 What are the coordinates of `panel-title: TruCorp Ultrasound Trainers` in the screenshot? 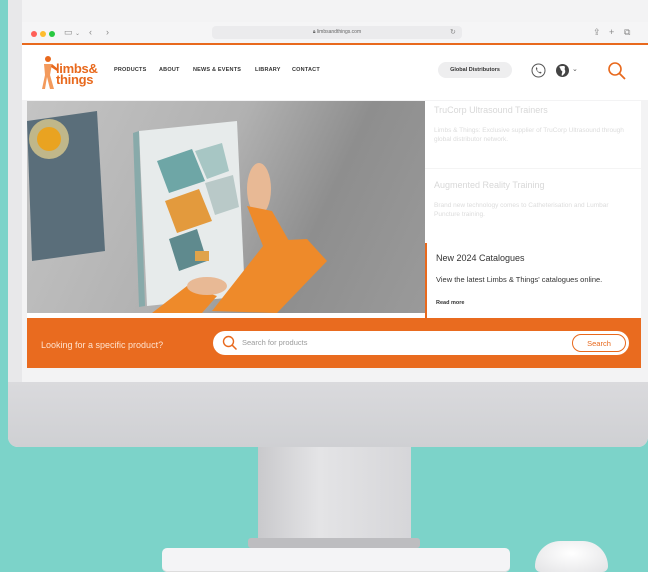 It's located at (491, 110).